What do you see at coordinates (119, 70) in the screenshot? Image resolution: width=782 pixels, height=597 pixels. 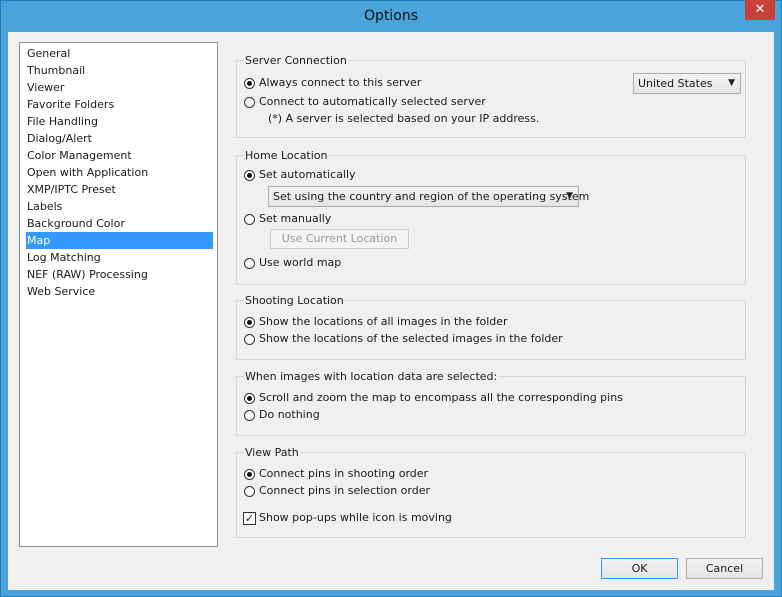 I see `nav-item-thumbnail: Thumbnail` at bounding box center [119, 70].